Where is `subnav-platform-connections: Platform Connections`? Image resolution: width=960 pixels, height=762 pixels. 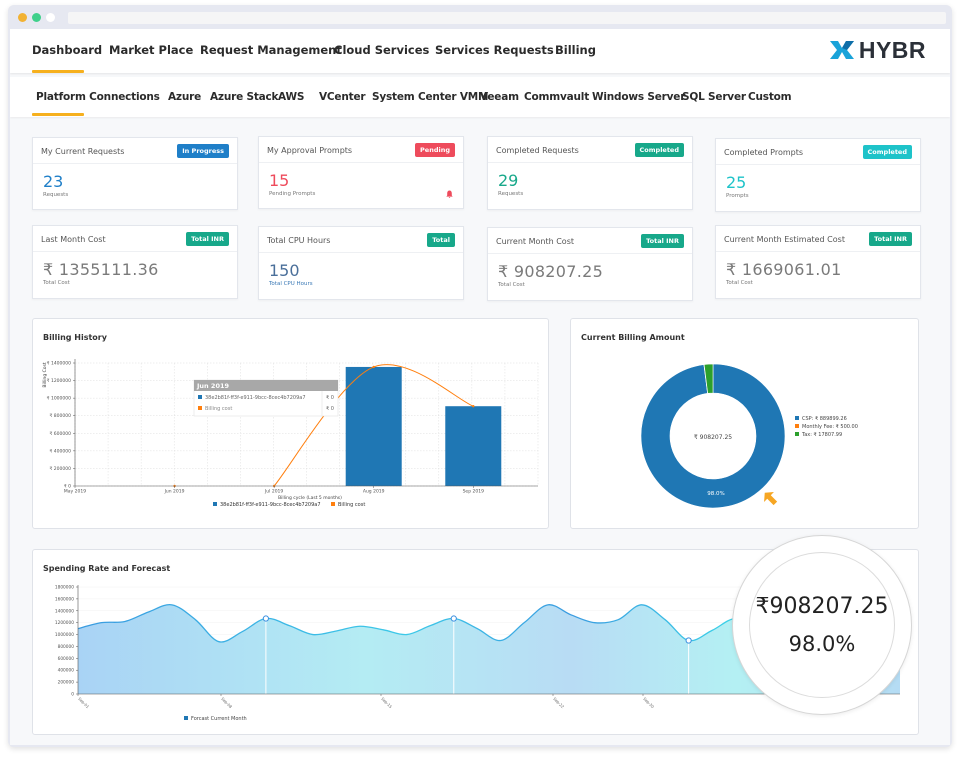 subnav-platform-connections: Platform Connections is located at coordinates (98, 97).